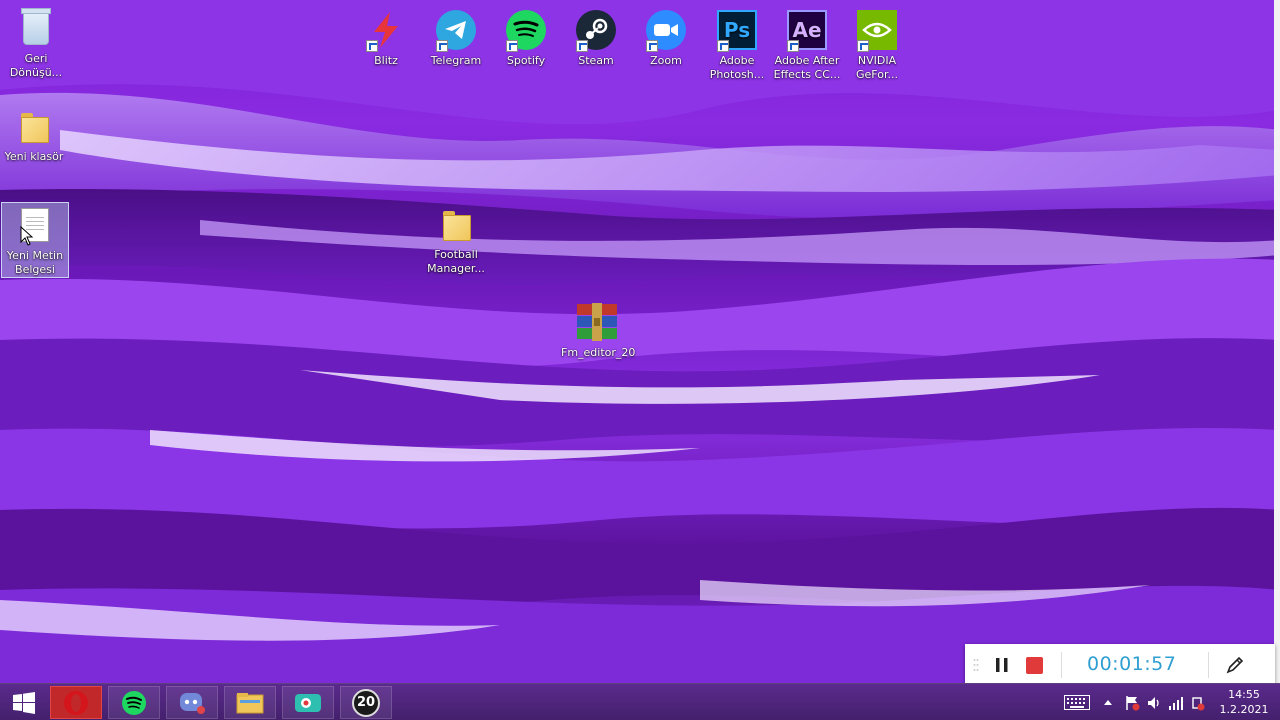 The height and width of the screenshot is (720, 1280). Describe the element at coordinates (526, 60) in the screenshot. I see `desktop-icon-label: Spotify` at that location.